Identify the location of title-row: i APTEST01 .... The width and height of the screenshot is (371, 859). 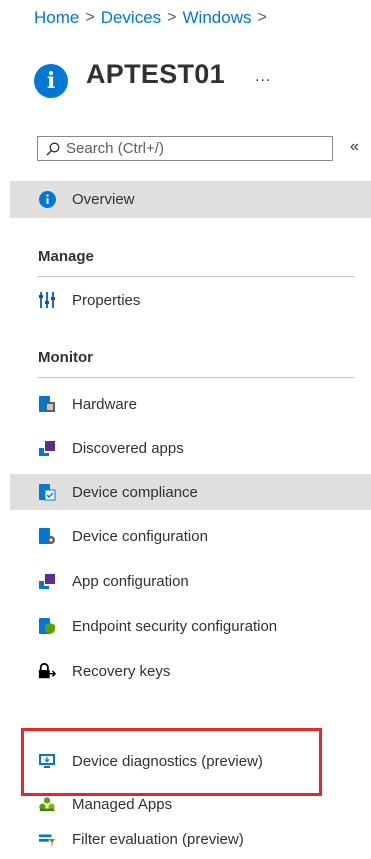
(152, 74).